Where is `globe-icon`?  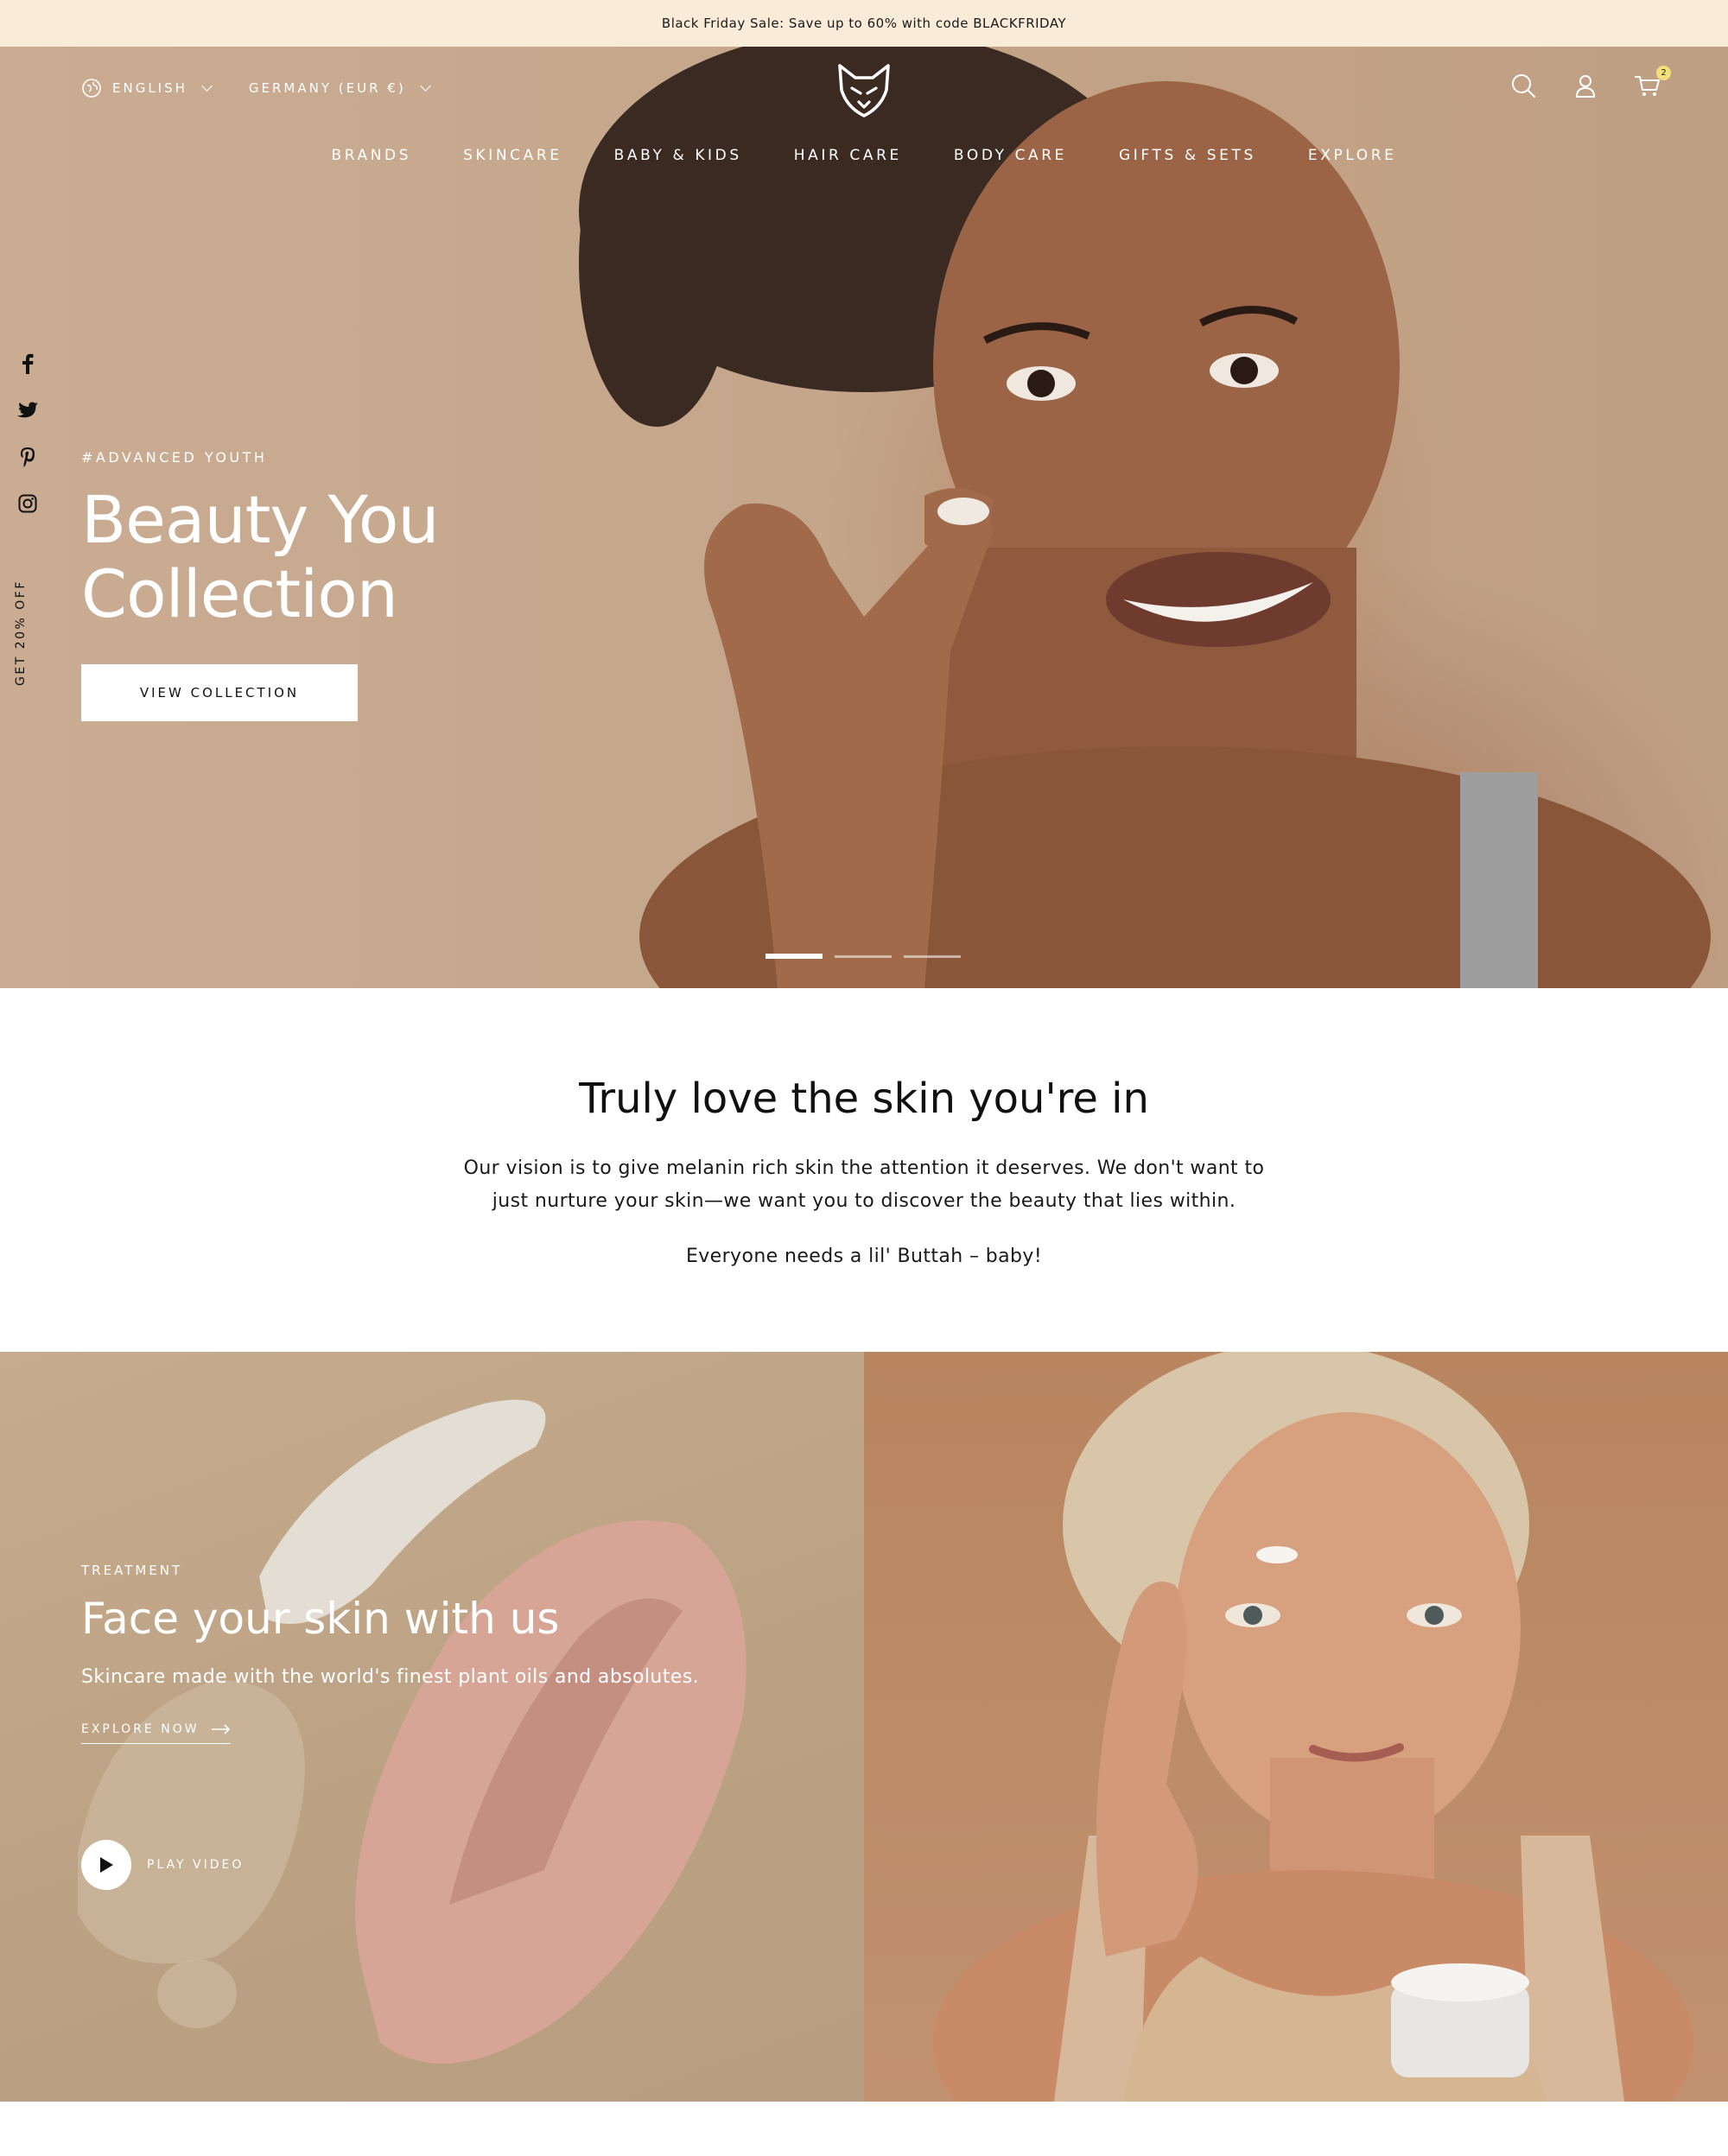 globe-icon is located at coordinates (91, 88).